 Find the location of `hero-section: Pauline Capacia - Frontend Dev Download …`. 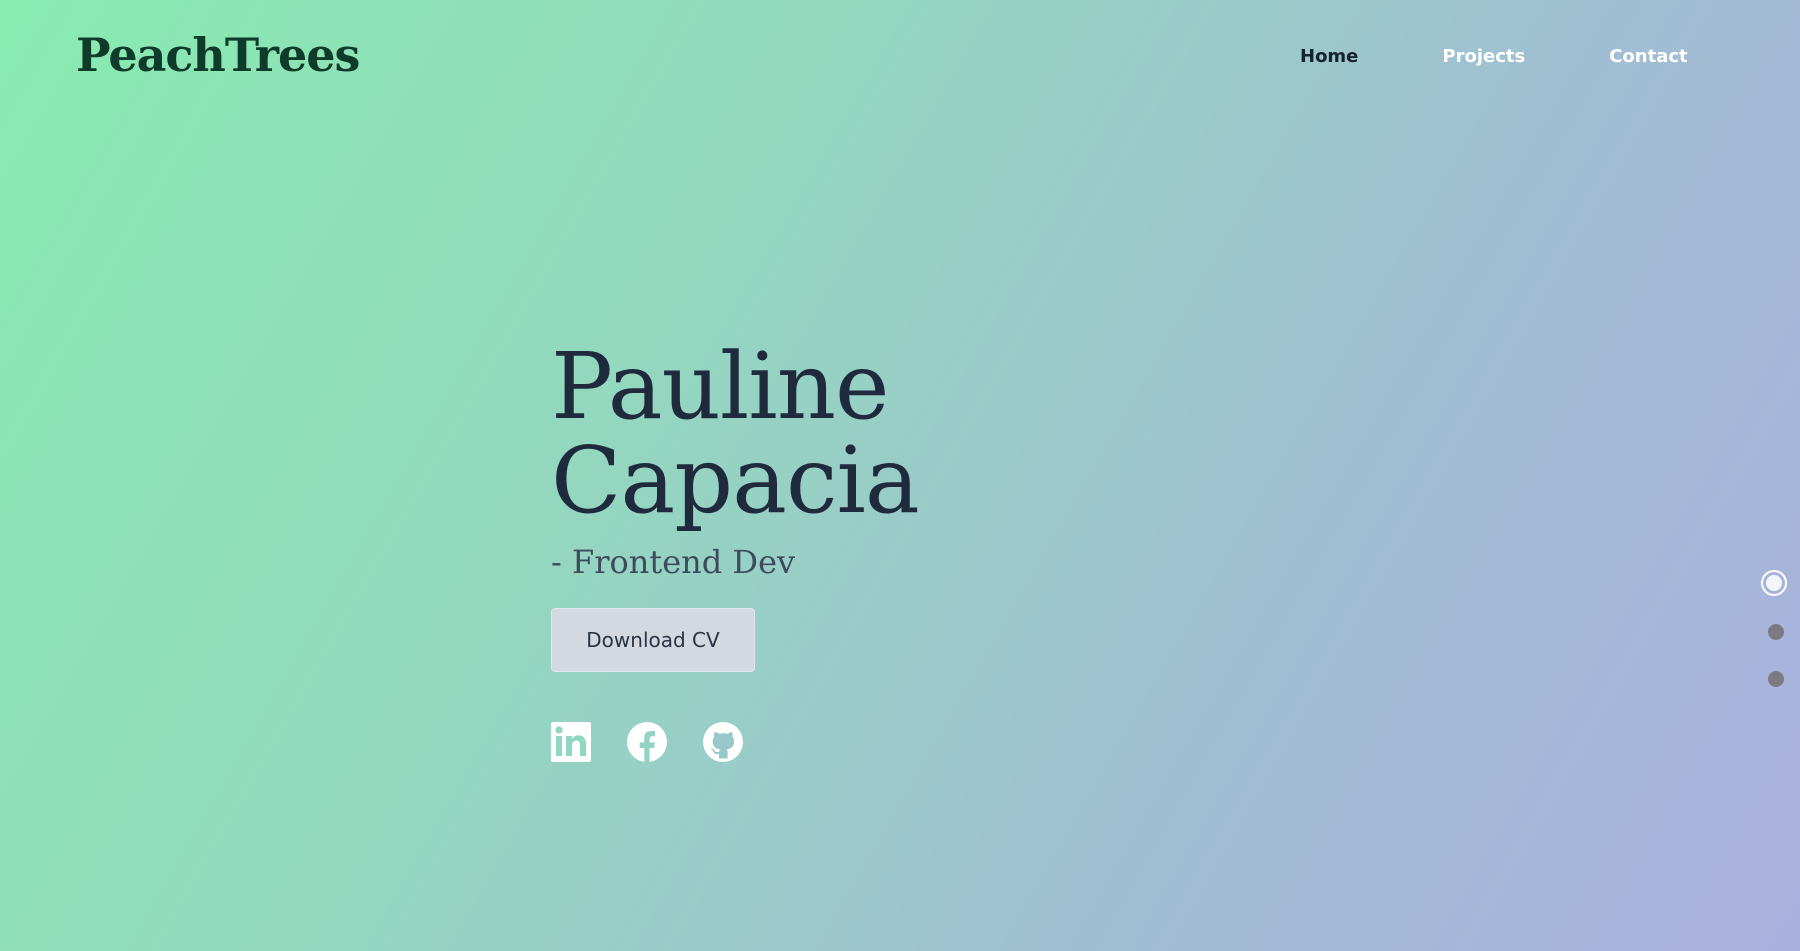

hero-section: Pauline Capacia - Frontend Dev Download … is located at coordinates (735, 547).